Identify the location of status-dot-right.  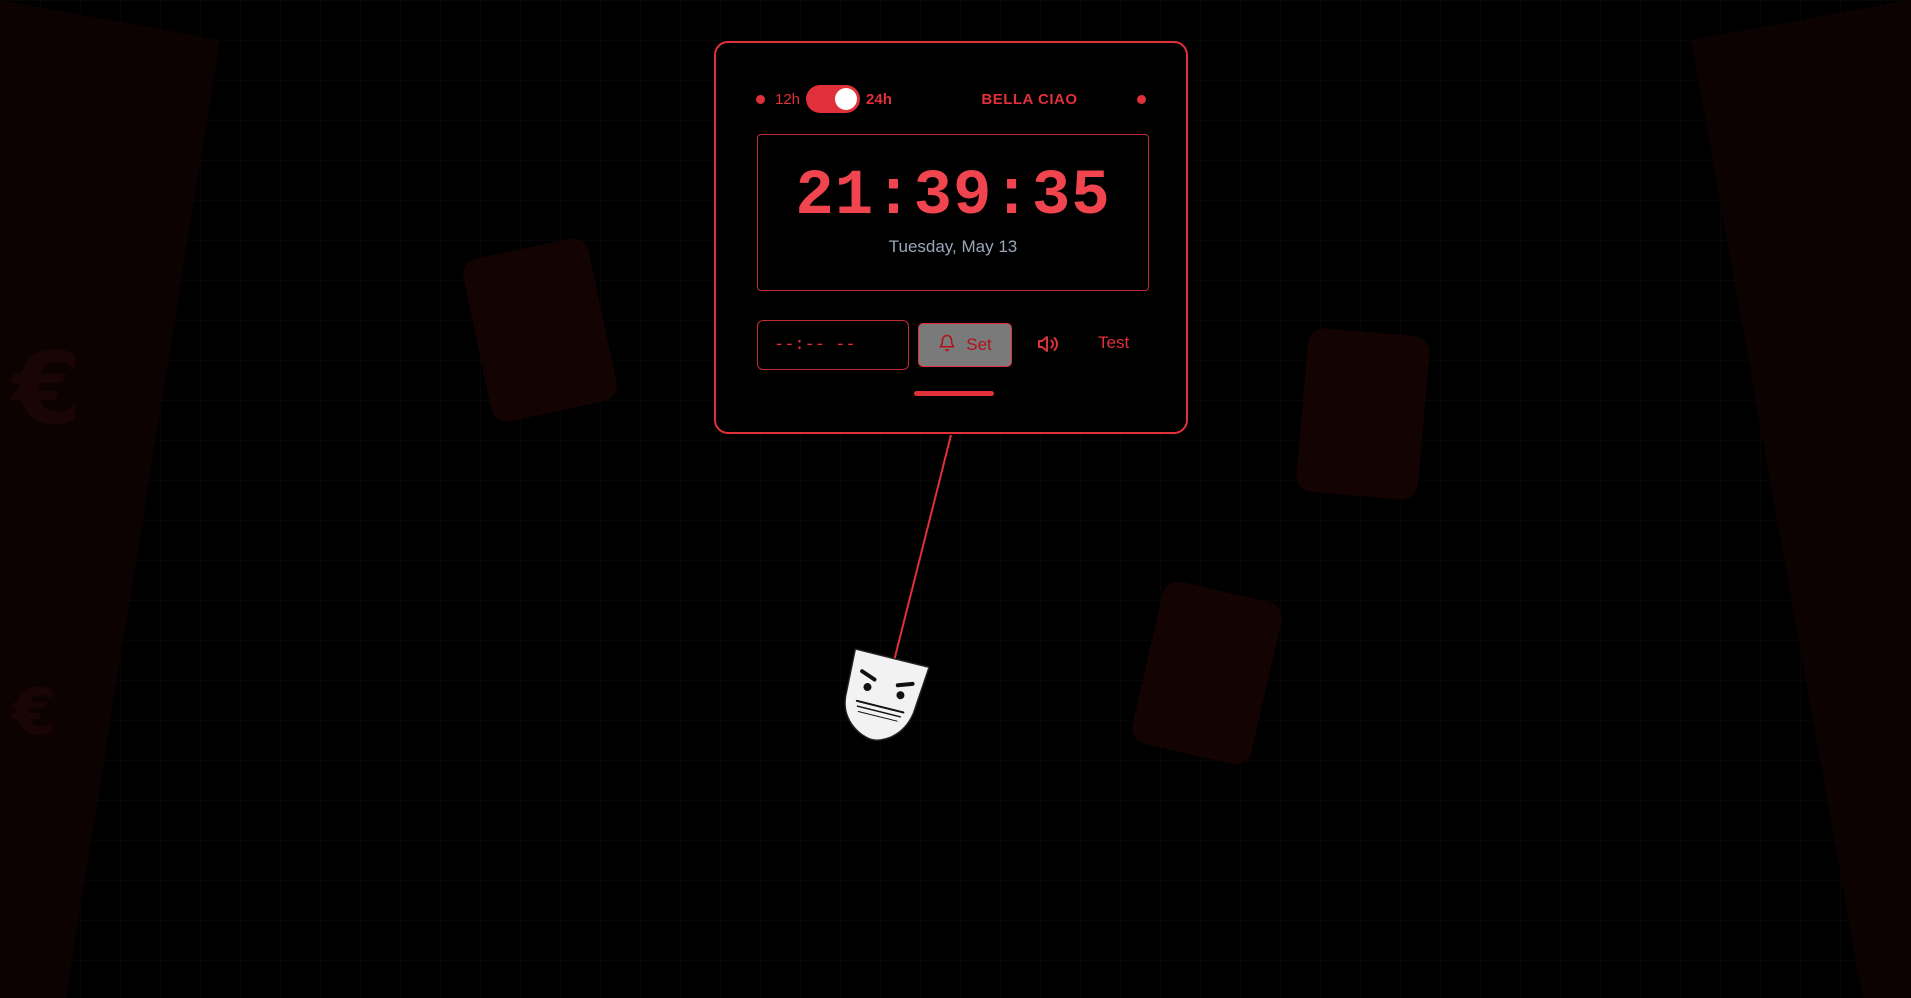
(1141, 99).